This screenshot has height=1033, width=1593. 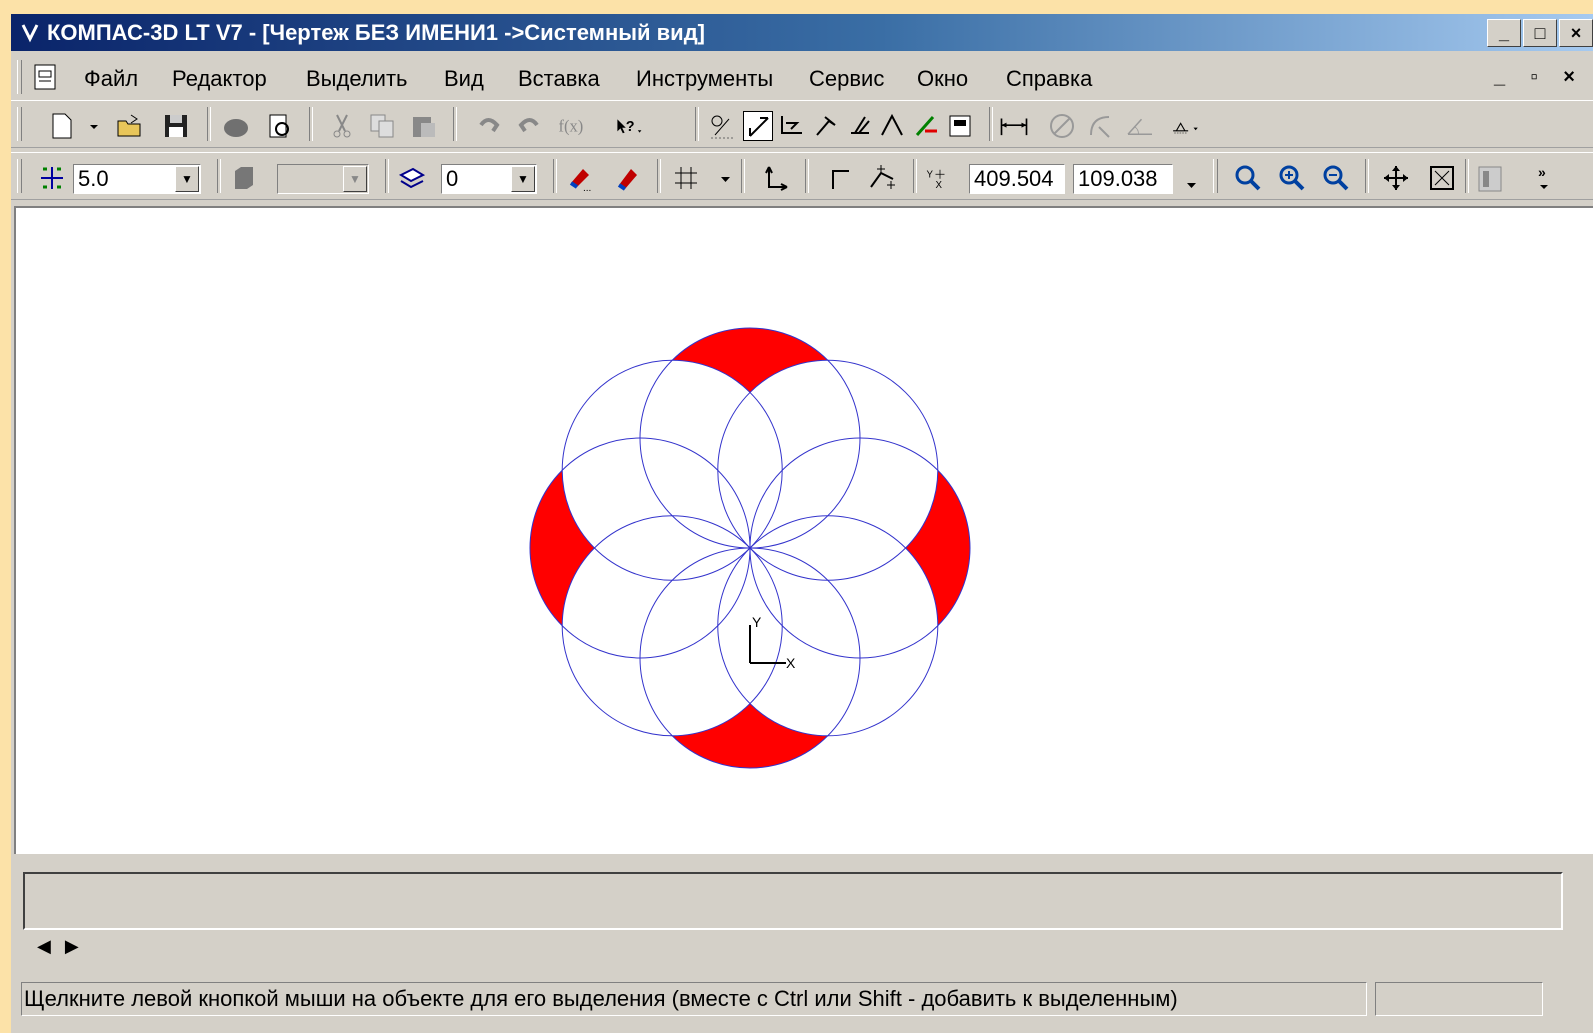 What do you see at coordinates (244, 178) in the screenshot?
I see `view-state-icon` at bounding box center [244, 178].